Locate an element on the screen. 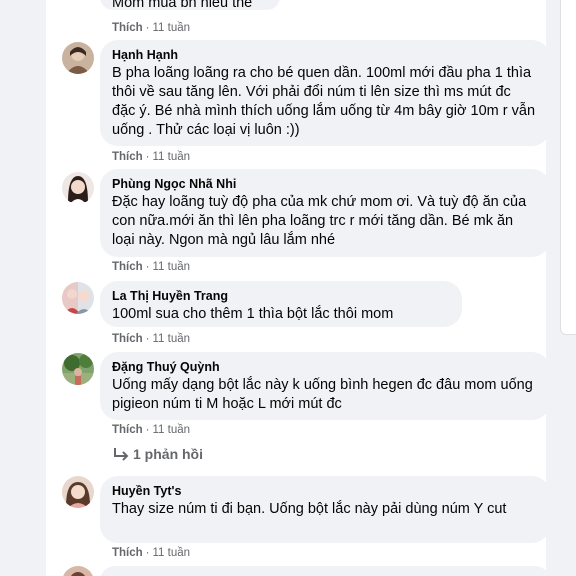 The height and width of the screenshot is (576, 576). comment-meta-partial: Thích · 11 tuần is located at coordinates (151, 28).